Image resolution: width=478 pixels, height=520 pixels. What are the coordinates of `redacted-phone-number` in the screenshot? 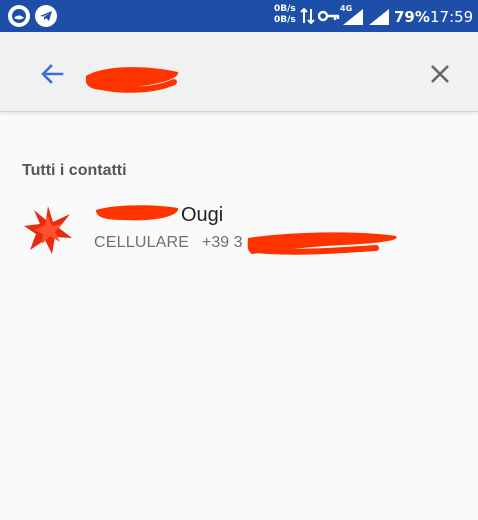 It's located at (322, 243).